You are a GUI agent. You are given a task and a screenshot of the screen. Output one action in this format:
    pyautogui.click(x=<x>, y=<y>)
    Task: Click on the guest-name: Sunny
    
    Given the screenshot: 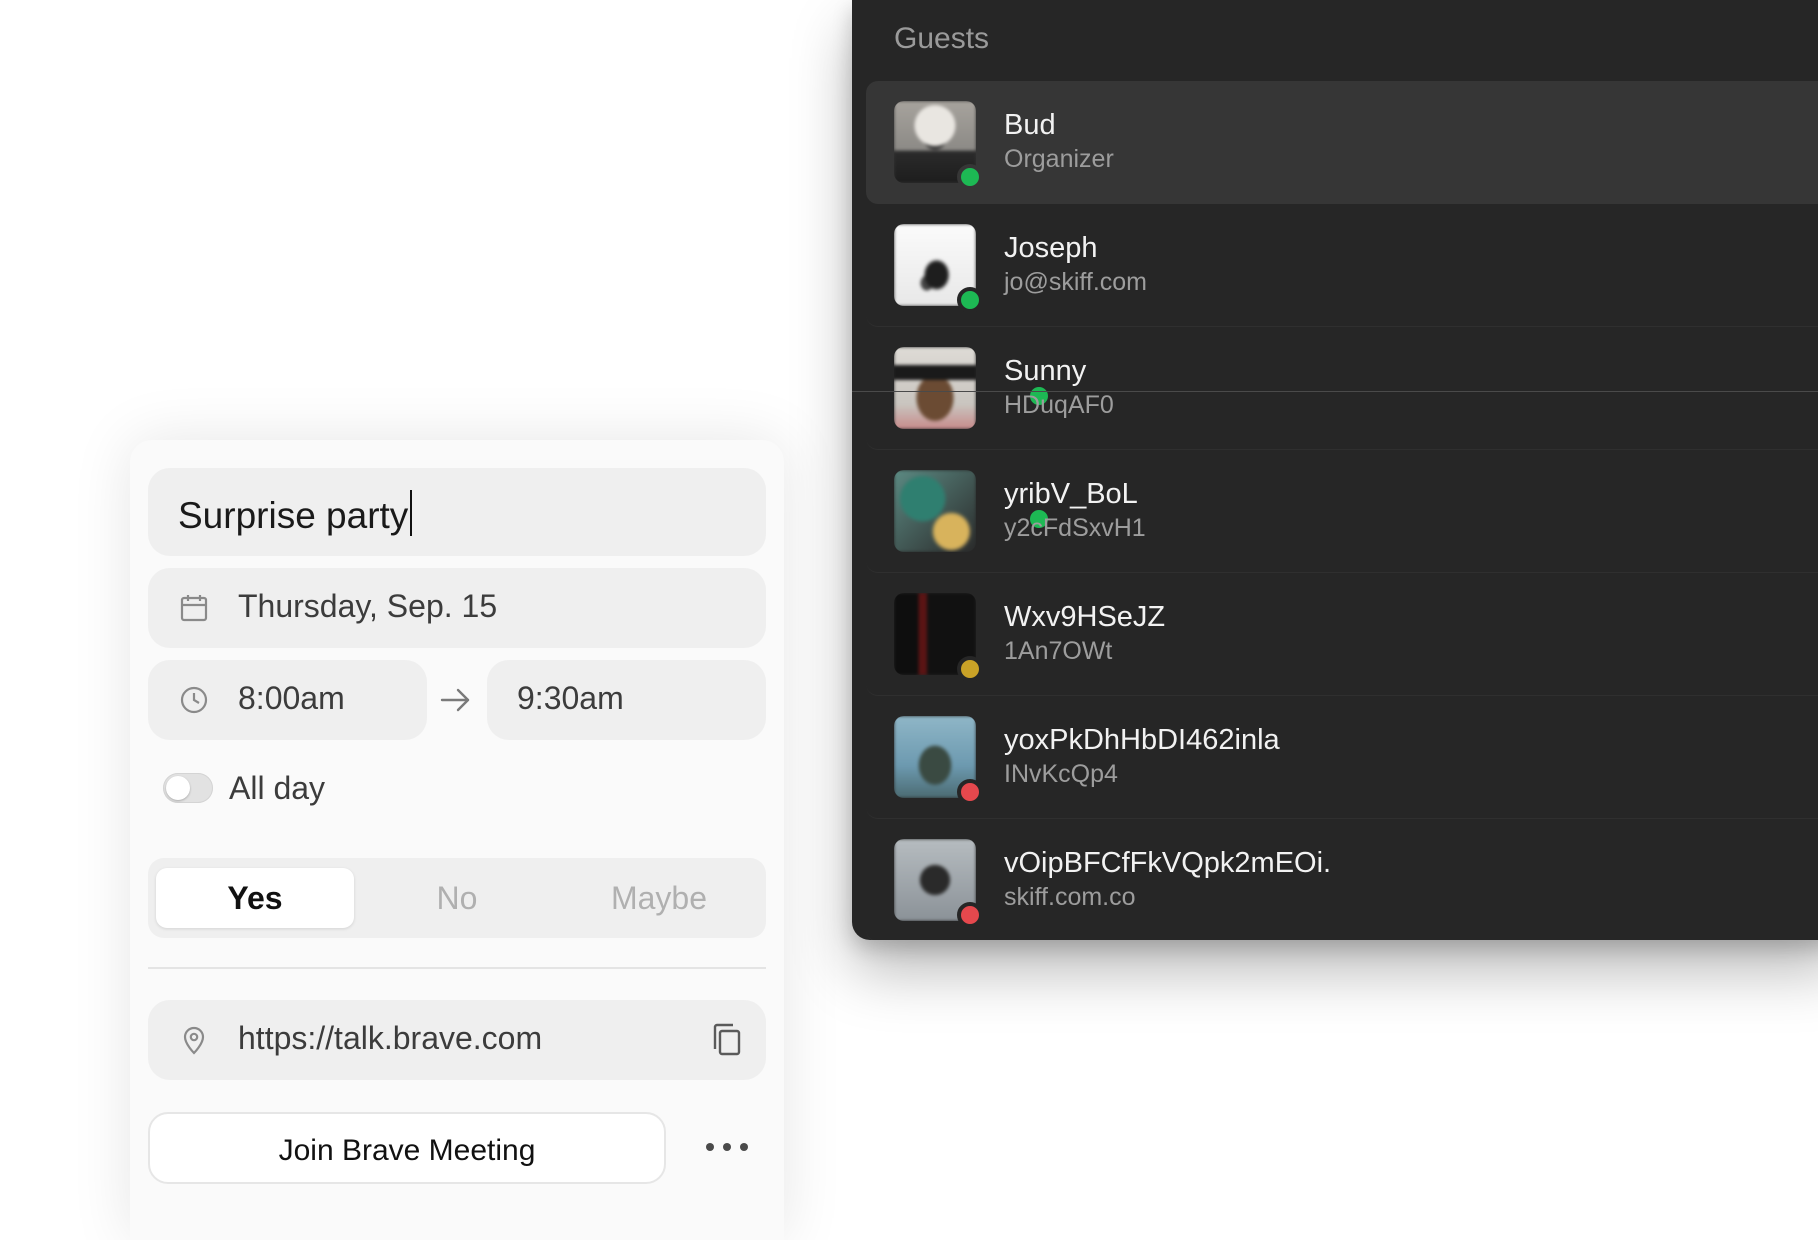 What is the action you would take?
    pyautogui.click(x=1045, y=371)
    